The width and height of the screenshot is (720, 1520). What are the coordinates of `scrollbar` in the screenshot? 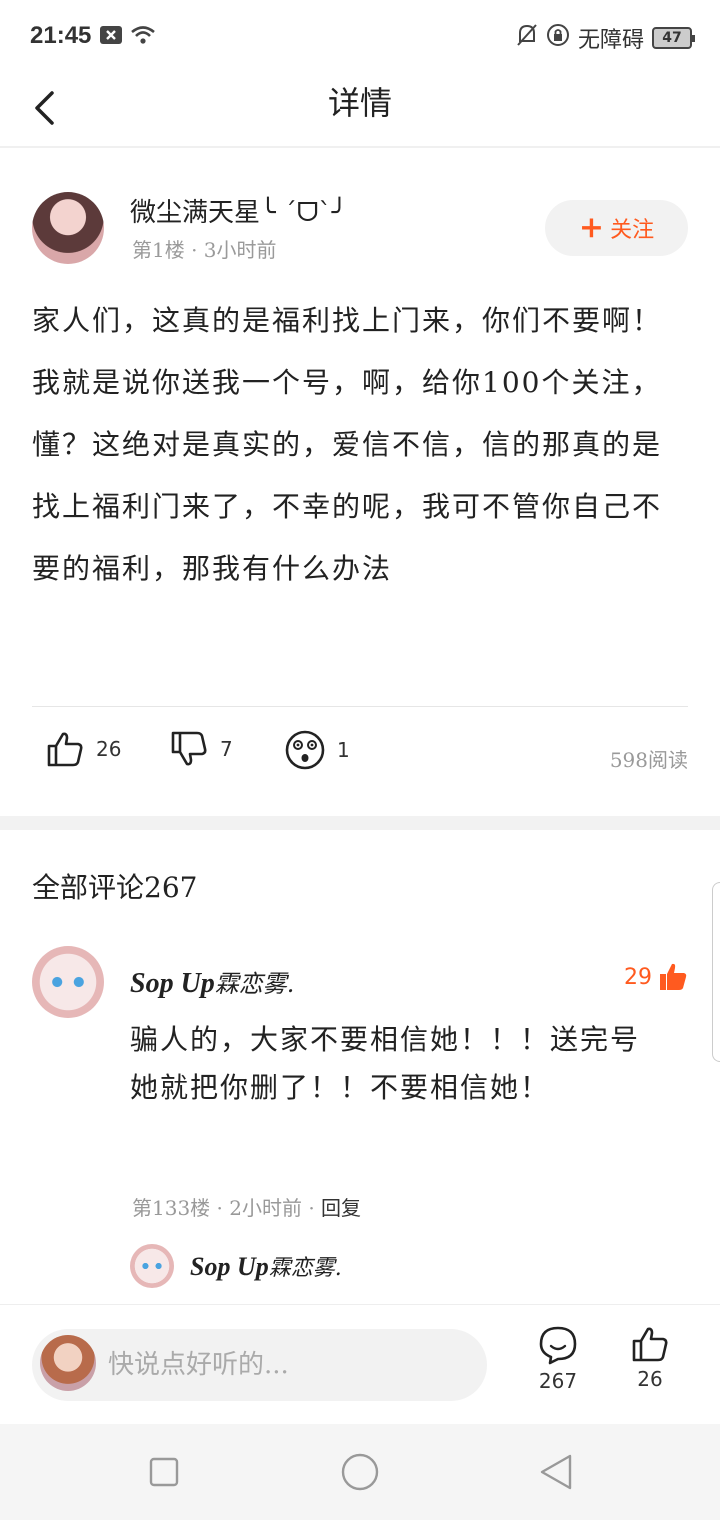 It's located at (716, 972).